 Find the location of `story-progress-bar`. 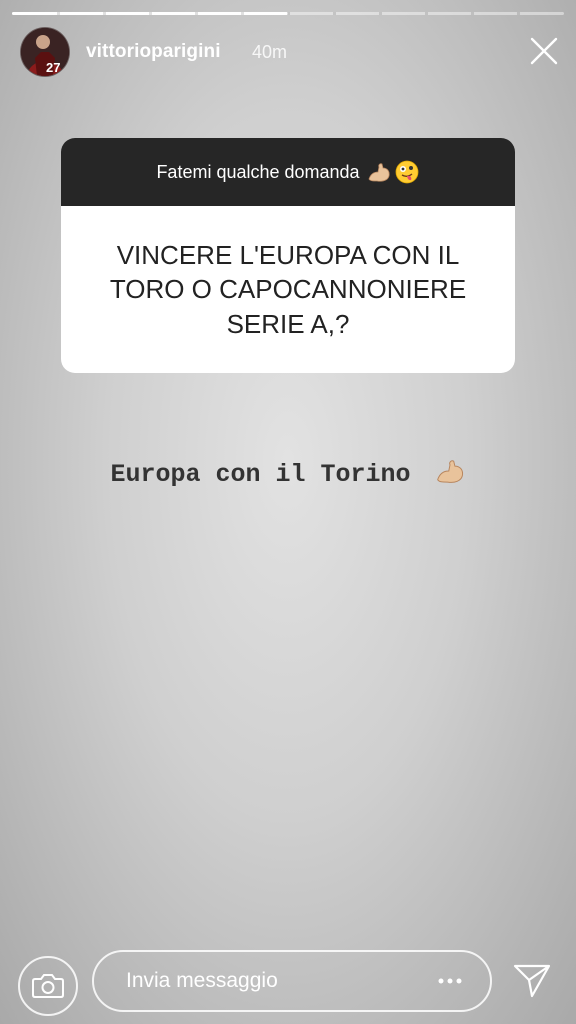

story-progress-bar is located at coordinates (288, 13).